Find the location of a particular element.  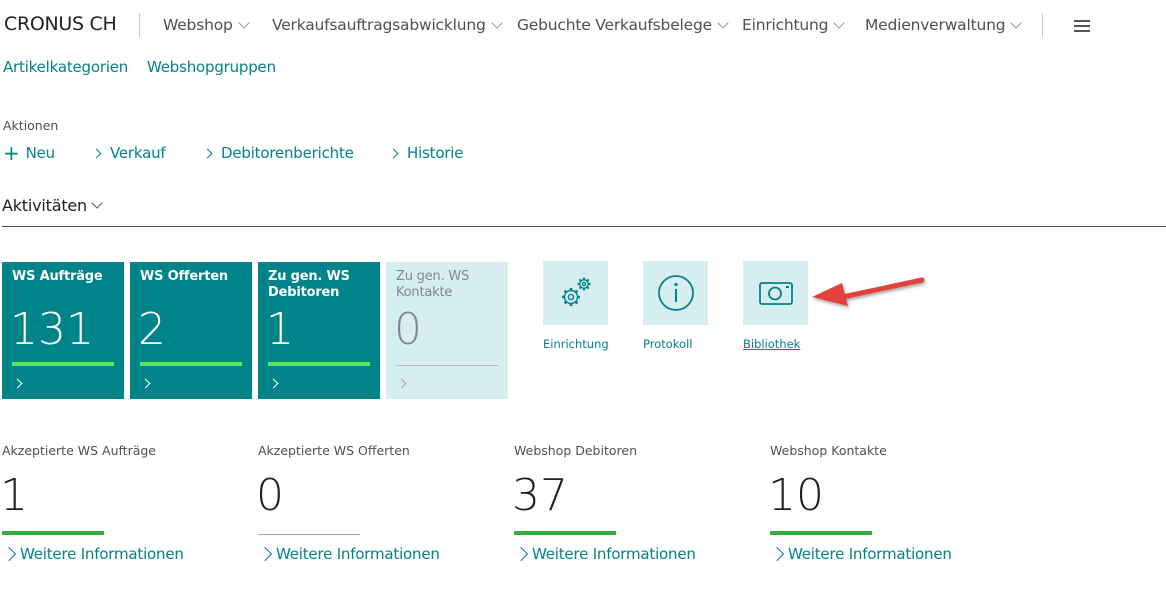

kpi-value: 37 is located at coordinates (540, 495).